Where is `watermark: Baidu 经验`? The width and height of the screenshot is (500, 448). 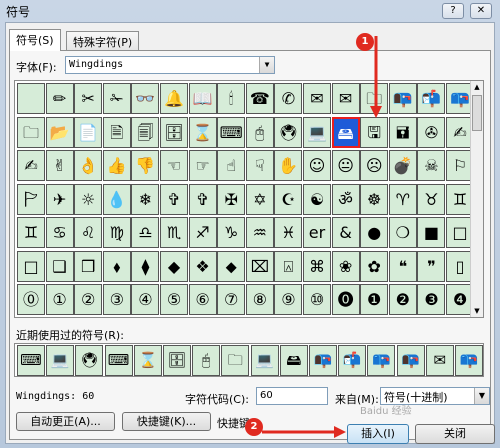
watermark: Baidu 经验 is located at coordinates (386, 411).